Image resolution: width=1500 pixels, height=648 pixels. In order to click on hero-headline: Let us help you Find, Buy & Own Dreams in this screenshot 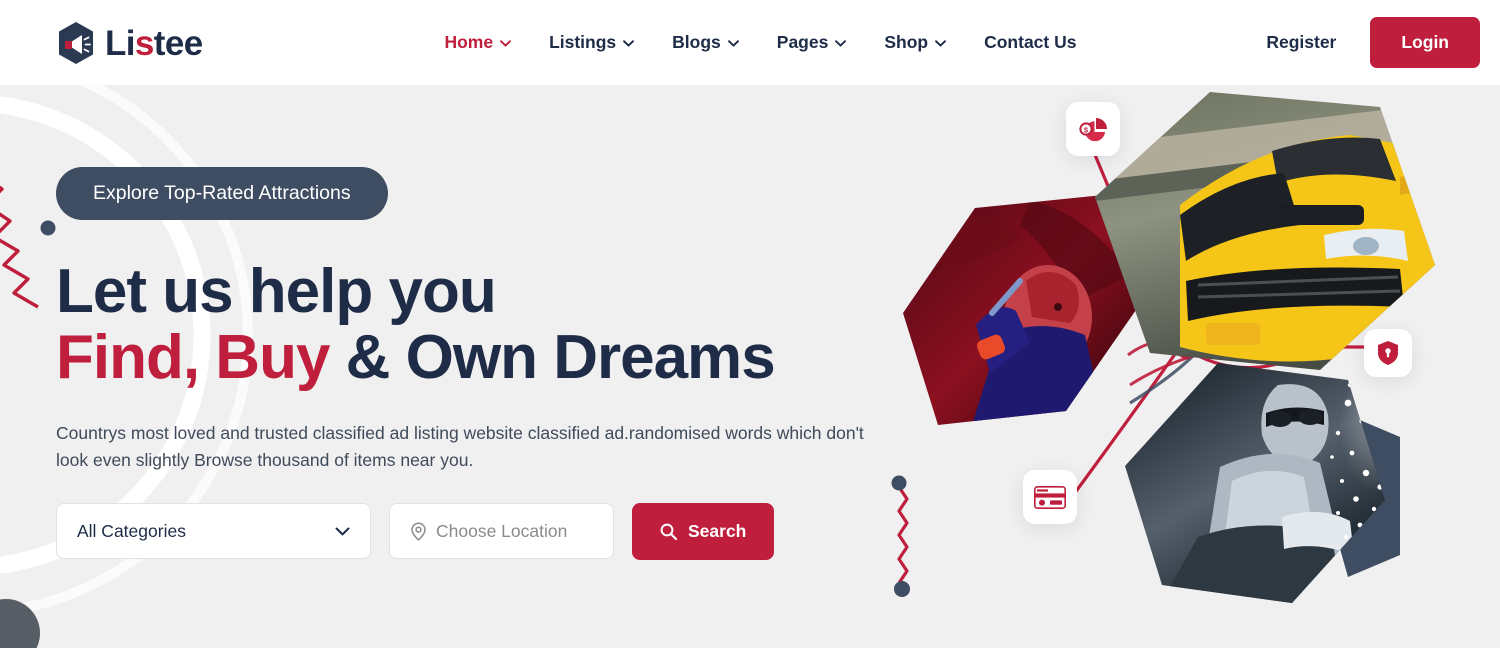, I will do `click(478, 325)`.